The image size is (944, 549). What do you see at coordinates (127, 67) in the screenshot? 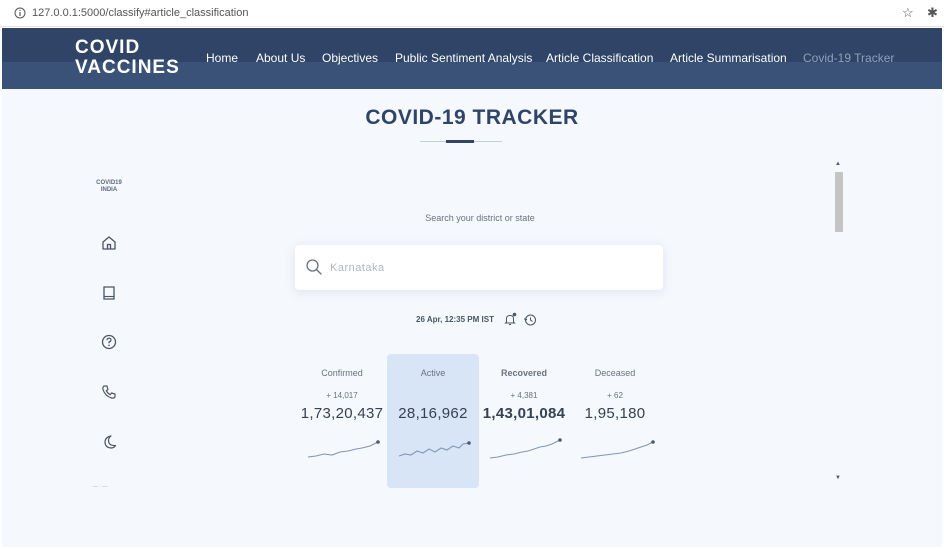
I see `logo-line2: VACCINES` at bounding box center [127, 67].